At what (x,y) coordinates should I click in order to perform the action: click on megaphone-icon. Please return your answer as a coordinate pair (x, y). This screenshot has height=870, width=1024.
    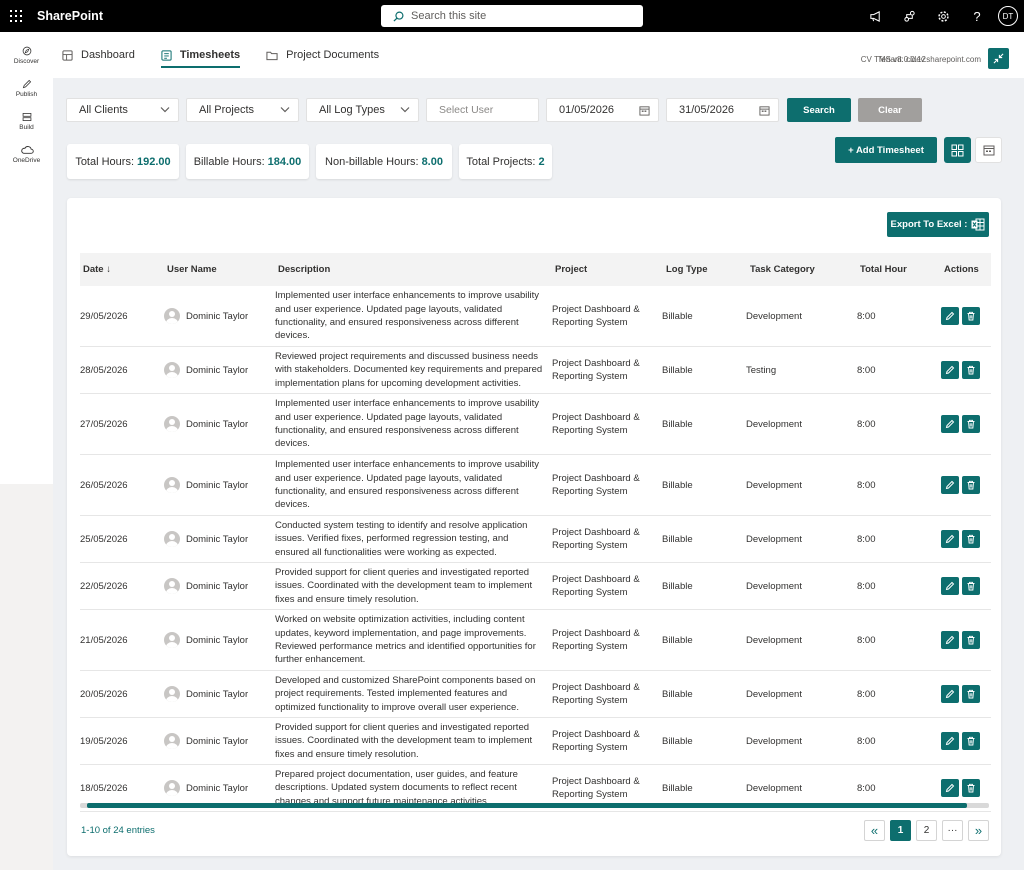
    Looking at the image, I should click on (875, 16).